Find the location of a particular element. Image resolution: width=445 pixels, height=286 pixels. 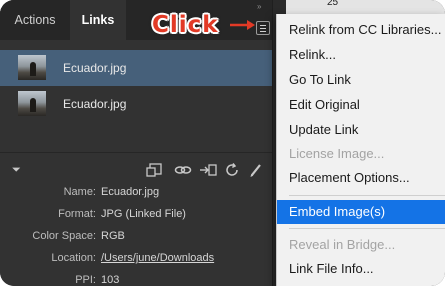

menu-item-edit-original: Edit Original is located at coordinates (361, 105).